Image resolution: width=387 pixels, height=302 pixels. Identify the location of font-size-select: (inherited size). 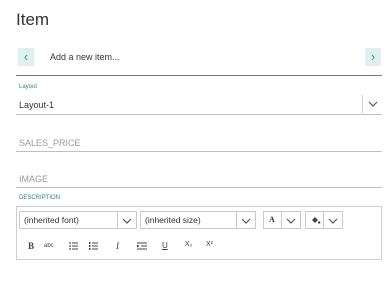
(198, 220).